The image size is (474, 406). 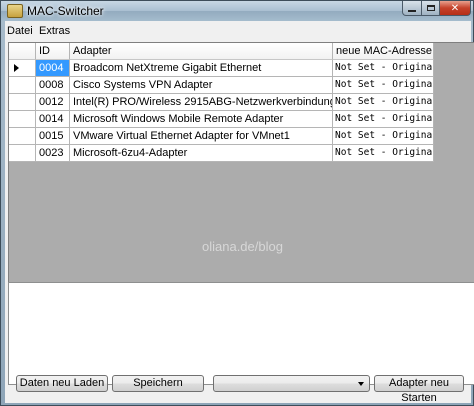 What do you see at coordinates (53, 136) in the screenshot?
I see `id-cell: 0015` at bounding box center [53, 136].